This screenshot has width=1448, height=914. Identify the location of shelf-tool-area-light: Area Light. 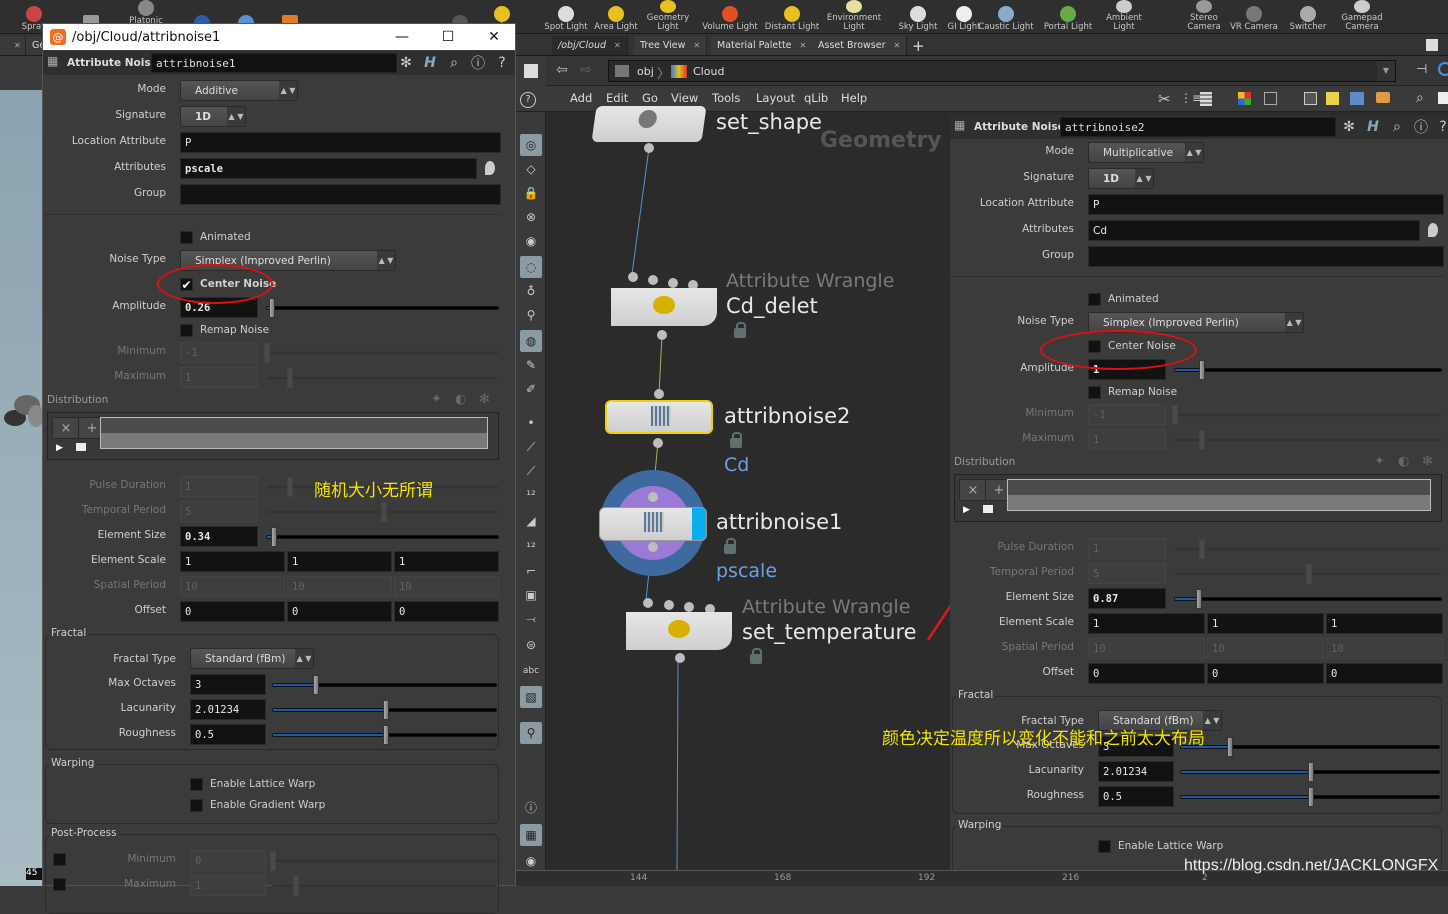
(616, 17).